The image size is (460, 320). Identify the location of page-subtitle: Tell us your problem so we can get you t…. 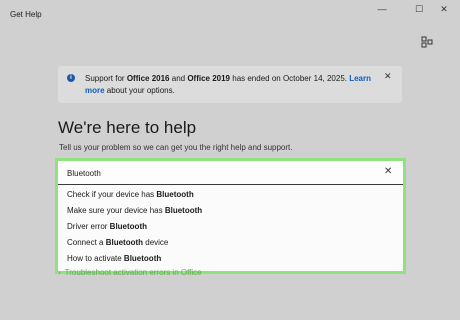
(176, 147).